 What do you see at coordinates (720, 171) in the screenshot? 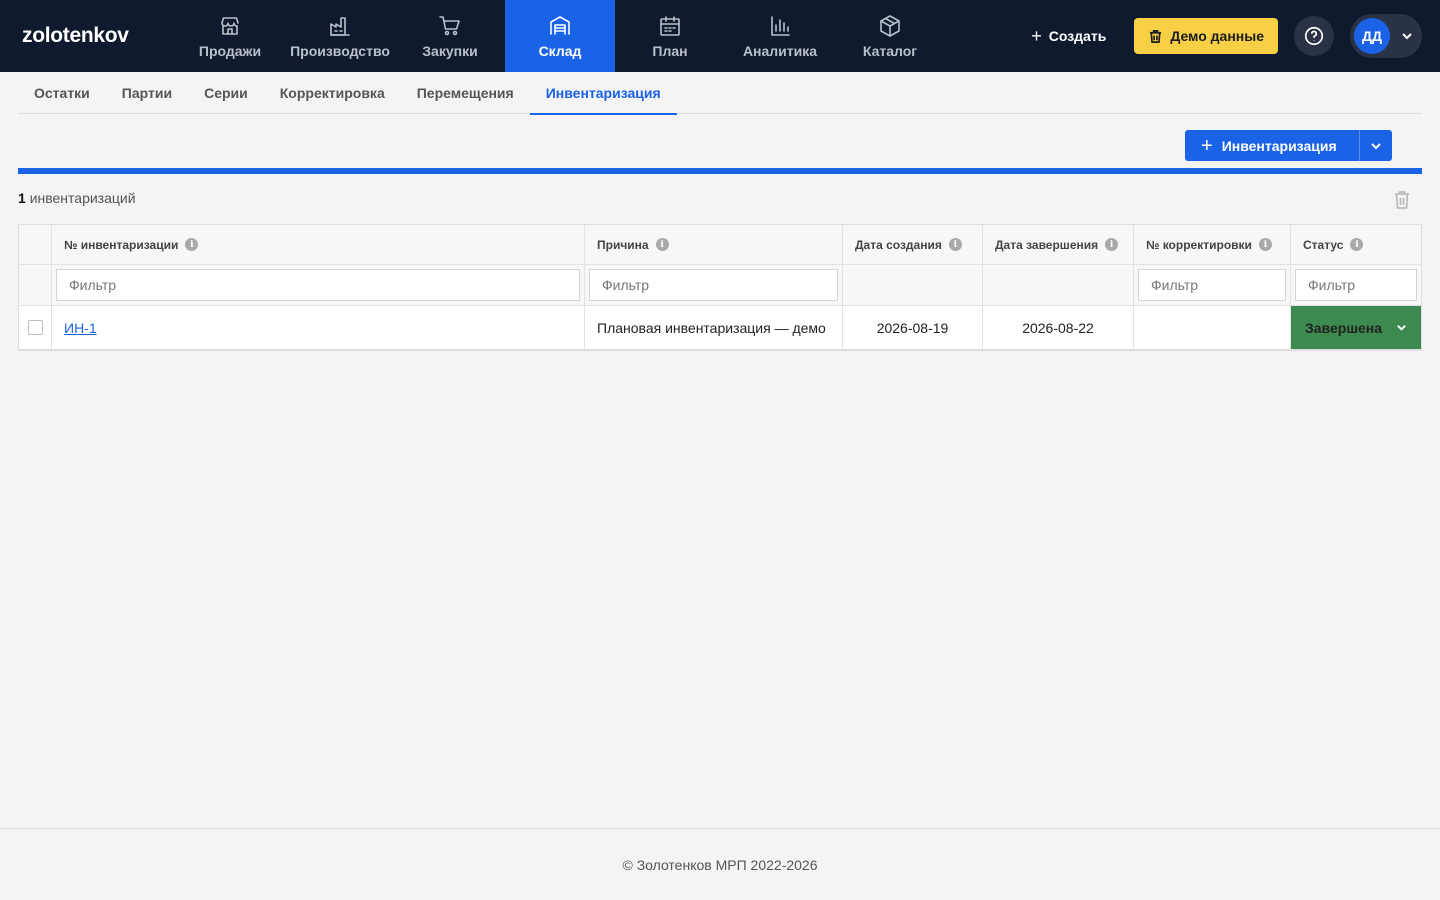
I see `loading-bar` at bounding box center [720, 171].